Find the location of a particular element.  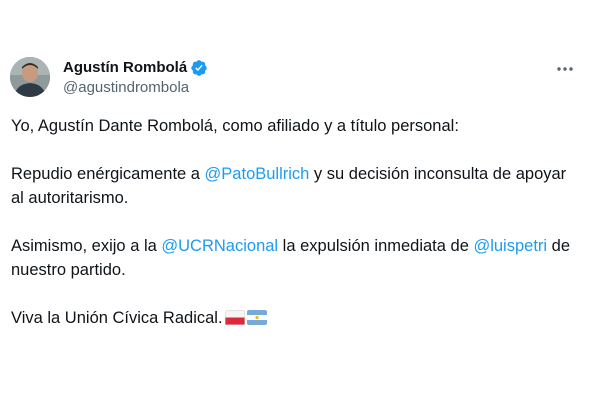

tweet-paragraph-4: Viva la Unión Cívica Radical. is located at coordinates (296, 318).